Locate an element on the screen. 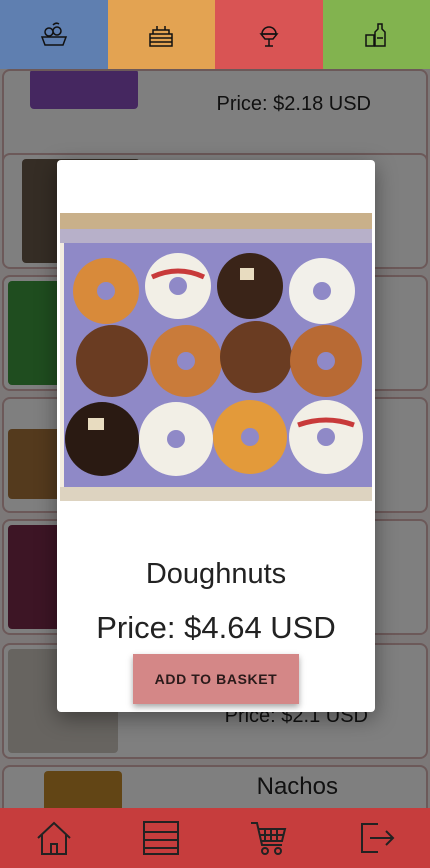 This screenshot has height=868, width=430. logout-icon is located at coordinates (378, 838).